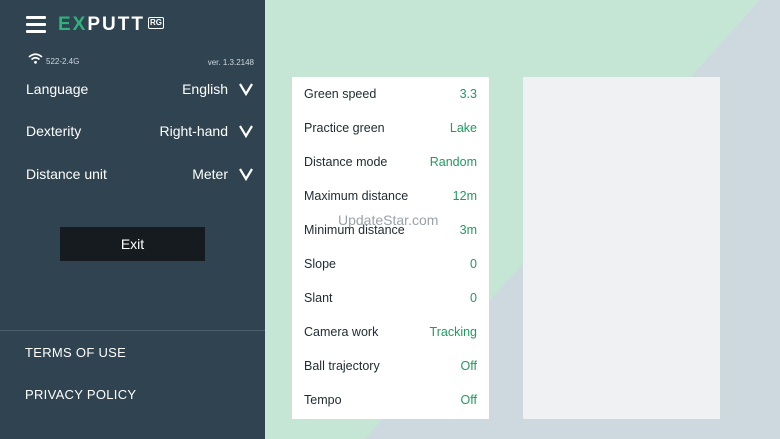 The width and height of the screenshot is (780, 439). What do you see at coordinates (35, 58) in the screenshot?
I see `wifi-icon` at bounding box center [35, 58].